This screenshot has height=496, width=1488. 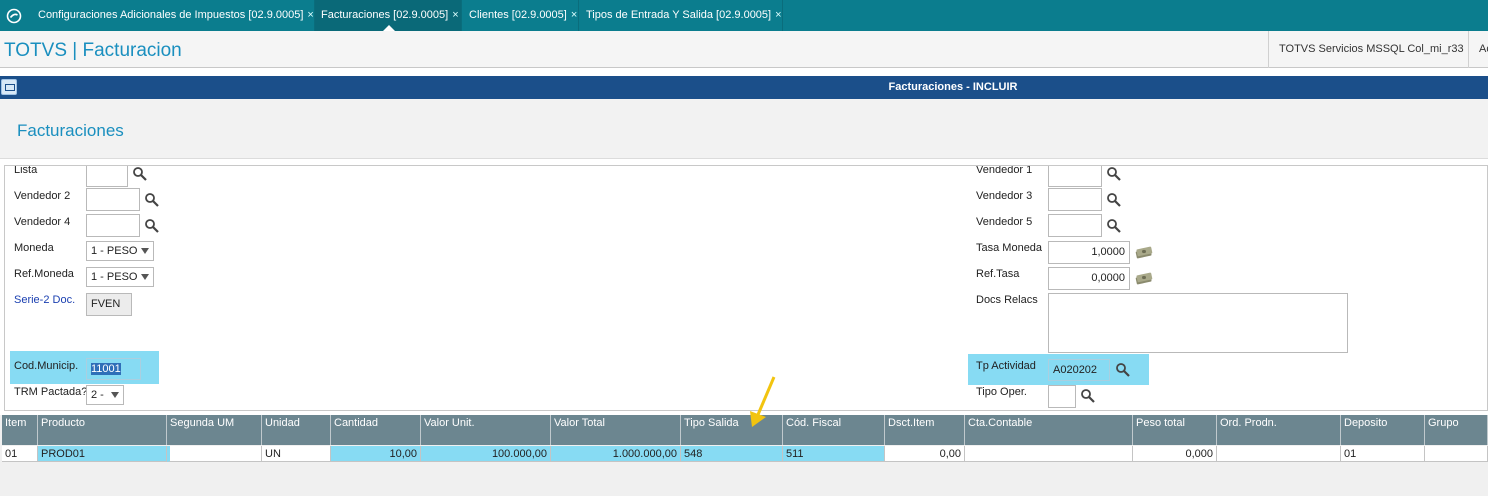 I want to click on tasamoneda-field: 1,0000, so click(x=1089, y=252).